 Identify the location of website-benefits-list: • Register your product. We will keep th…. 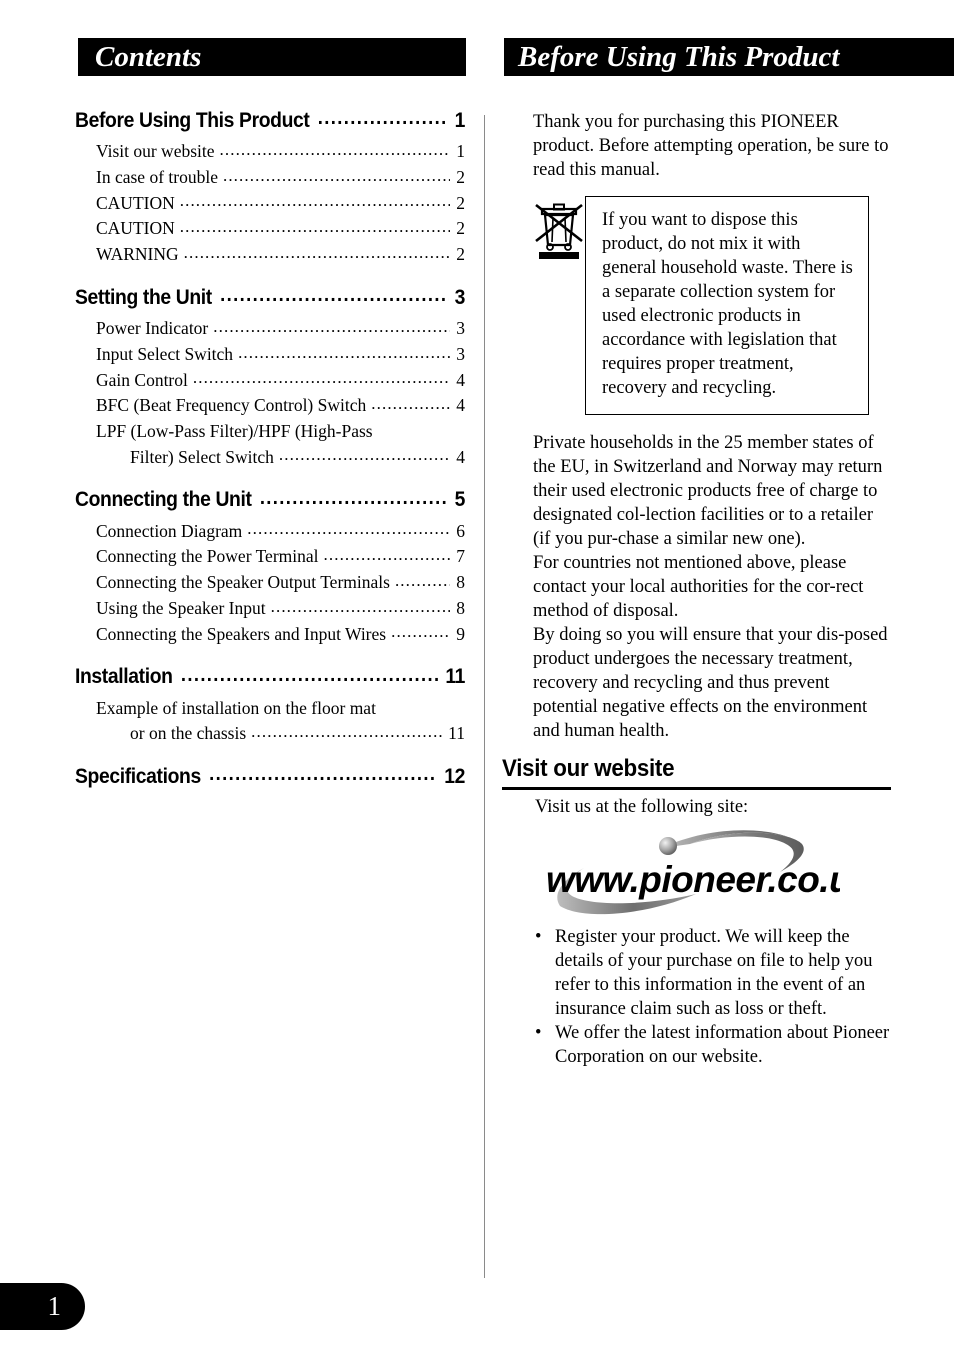
(715, 997).